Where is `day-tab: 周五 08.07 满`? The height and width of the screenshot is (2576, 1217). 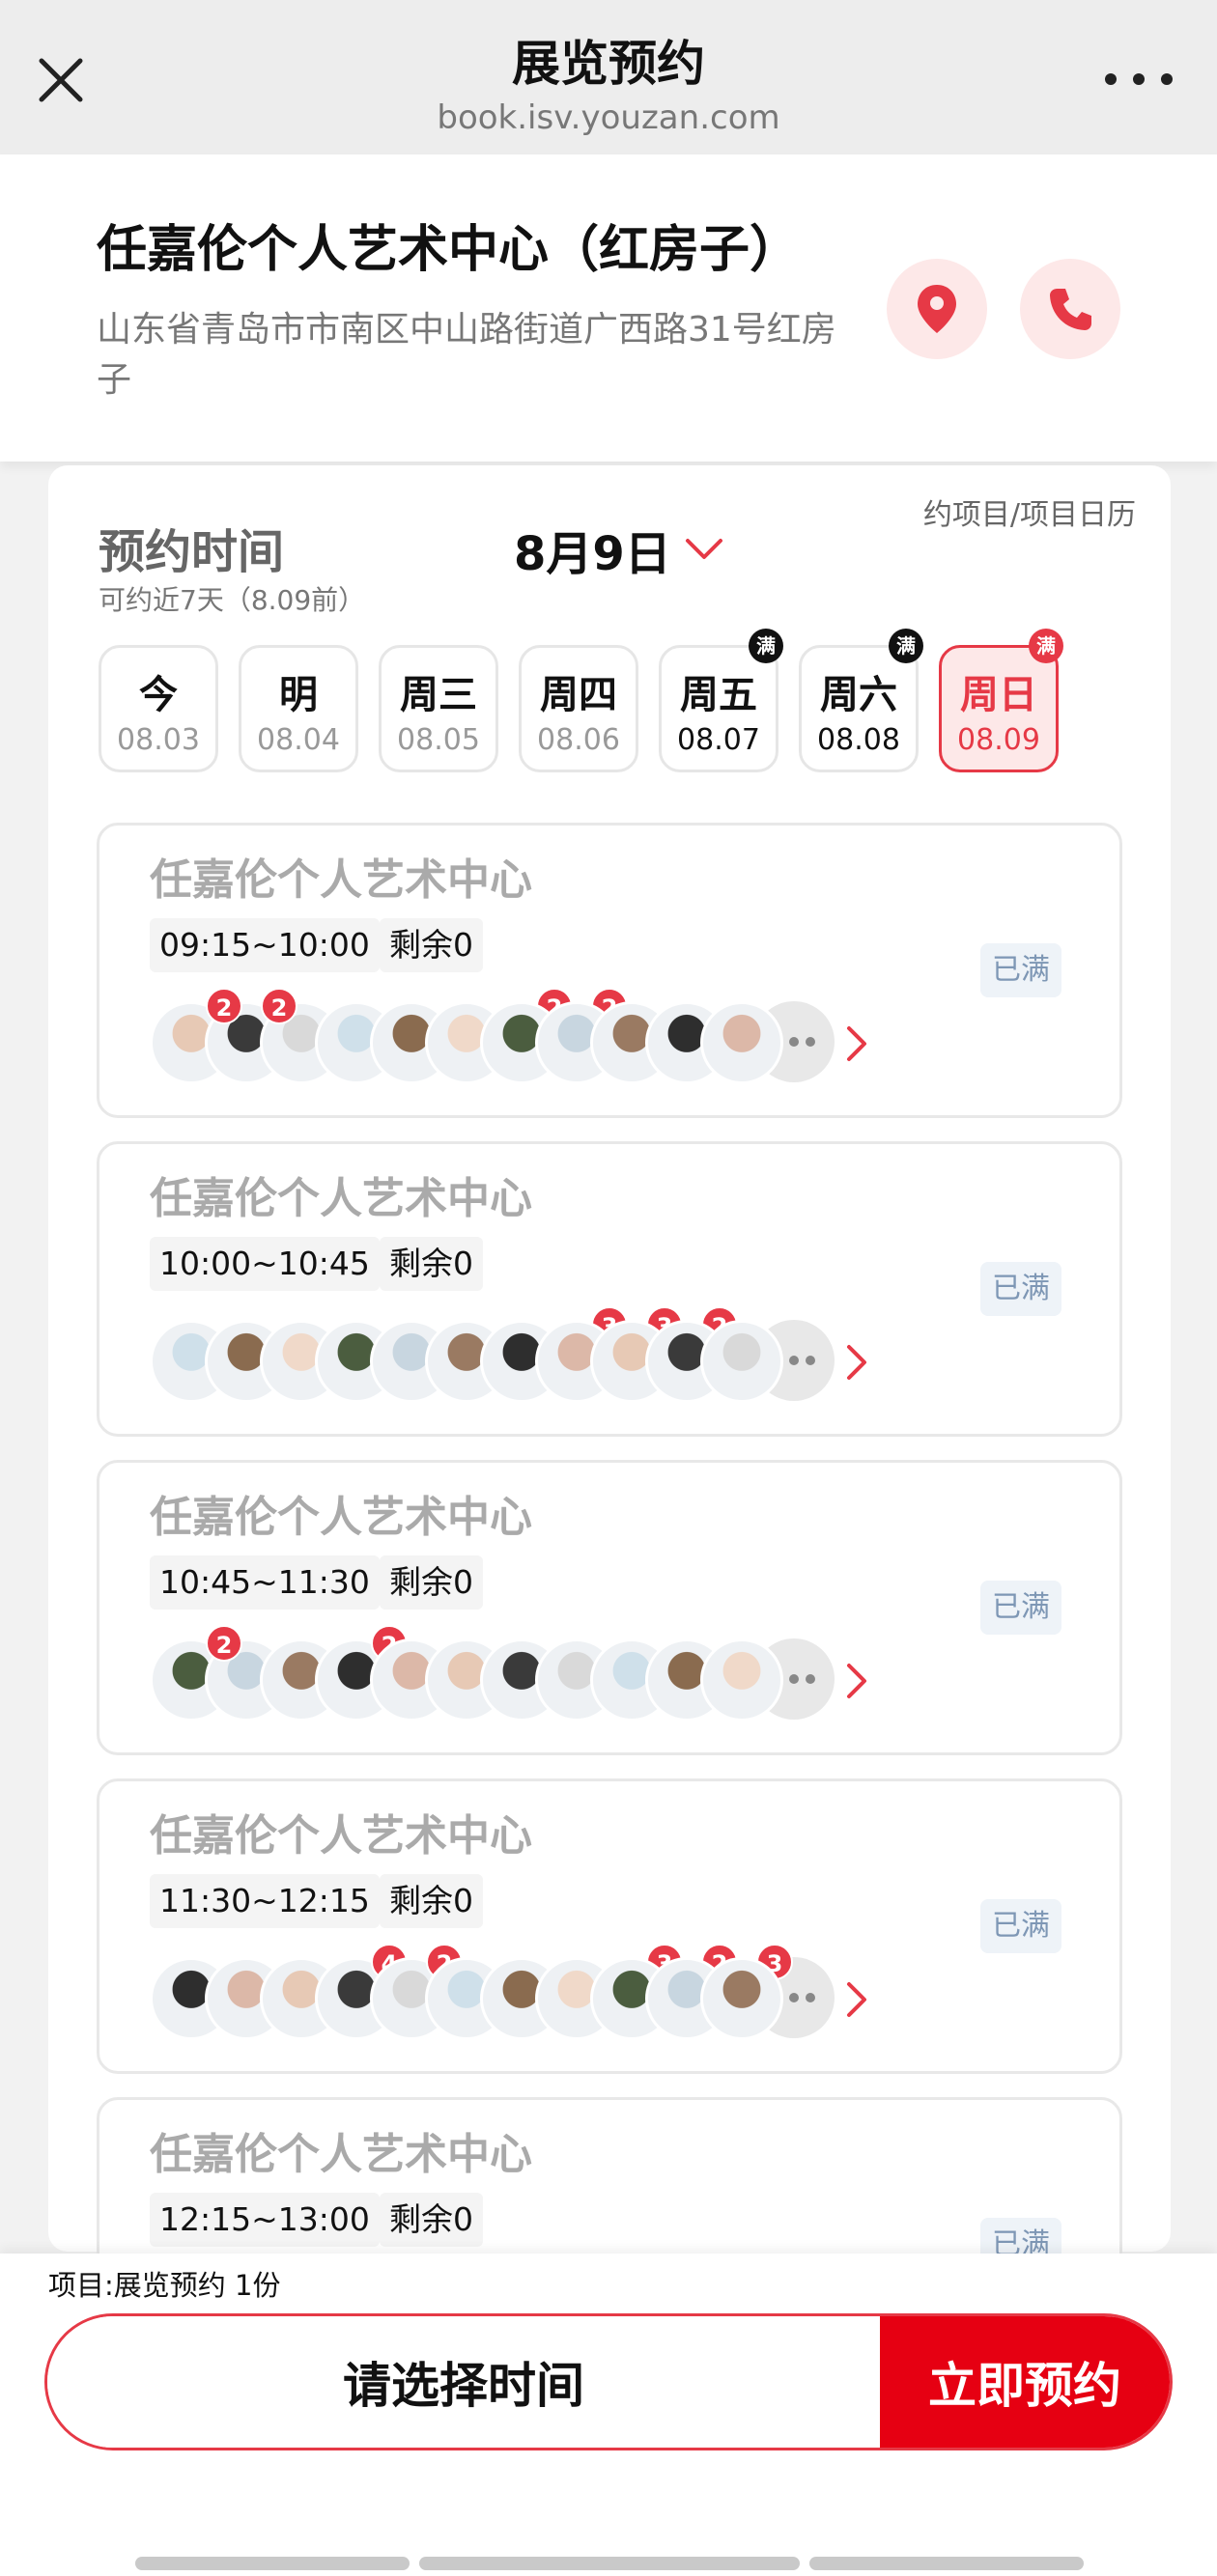
day-tab: 周五 08.07 满 is located at coordinates (721, 701).